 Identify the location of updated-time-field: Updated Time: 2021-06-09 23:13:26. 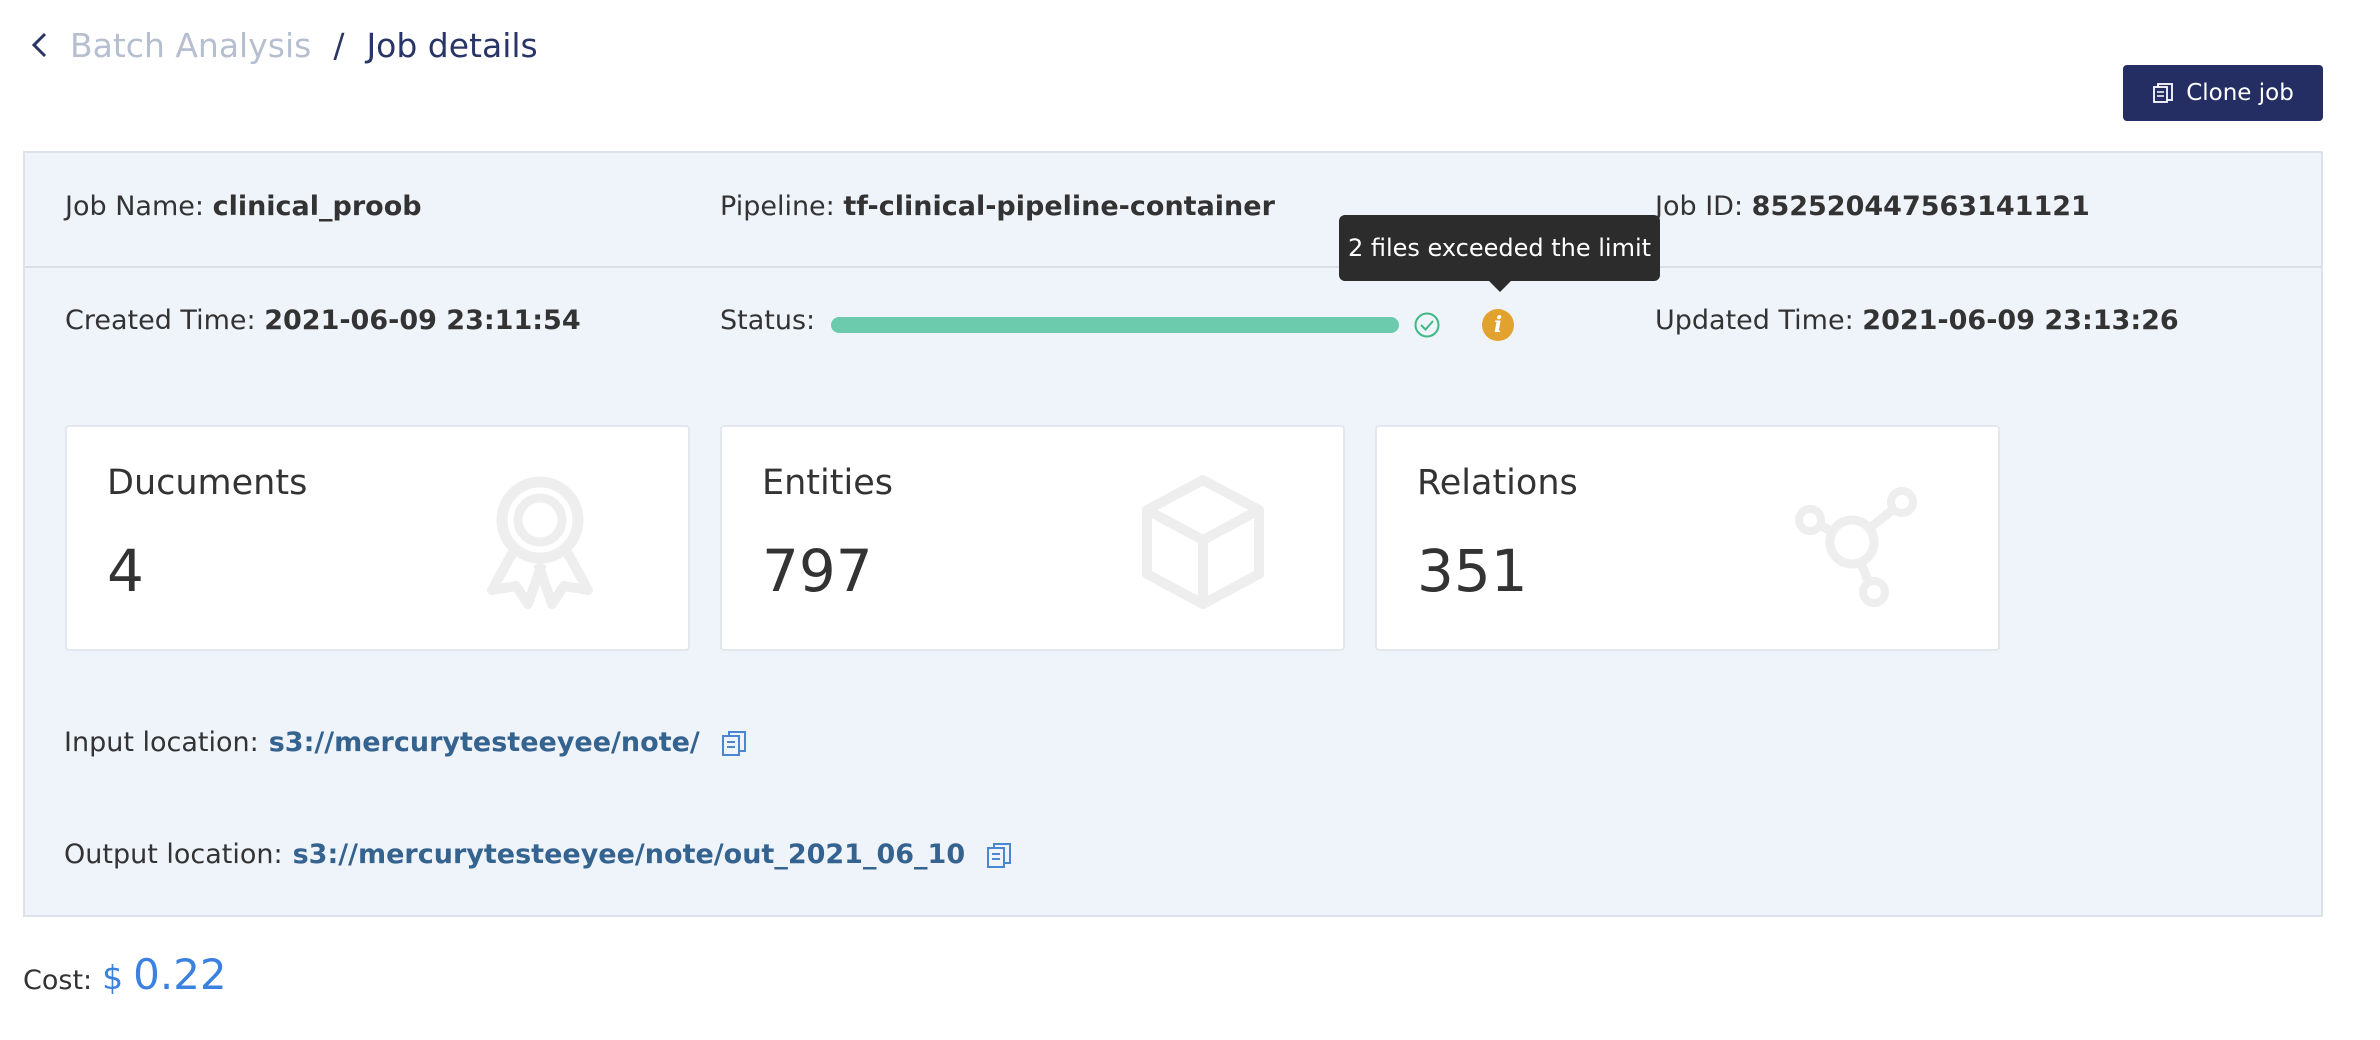
(1917, 320).